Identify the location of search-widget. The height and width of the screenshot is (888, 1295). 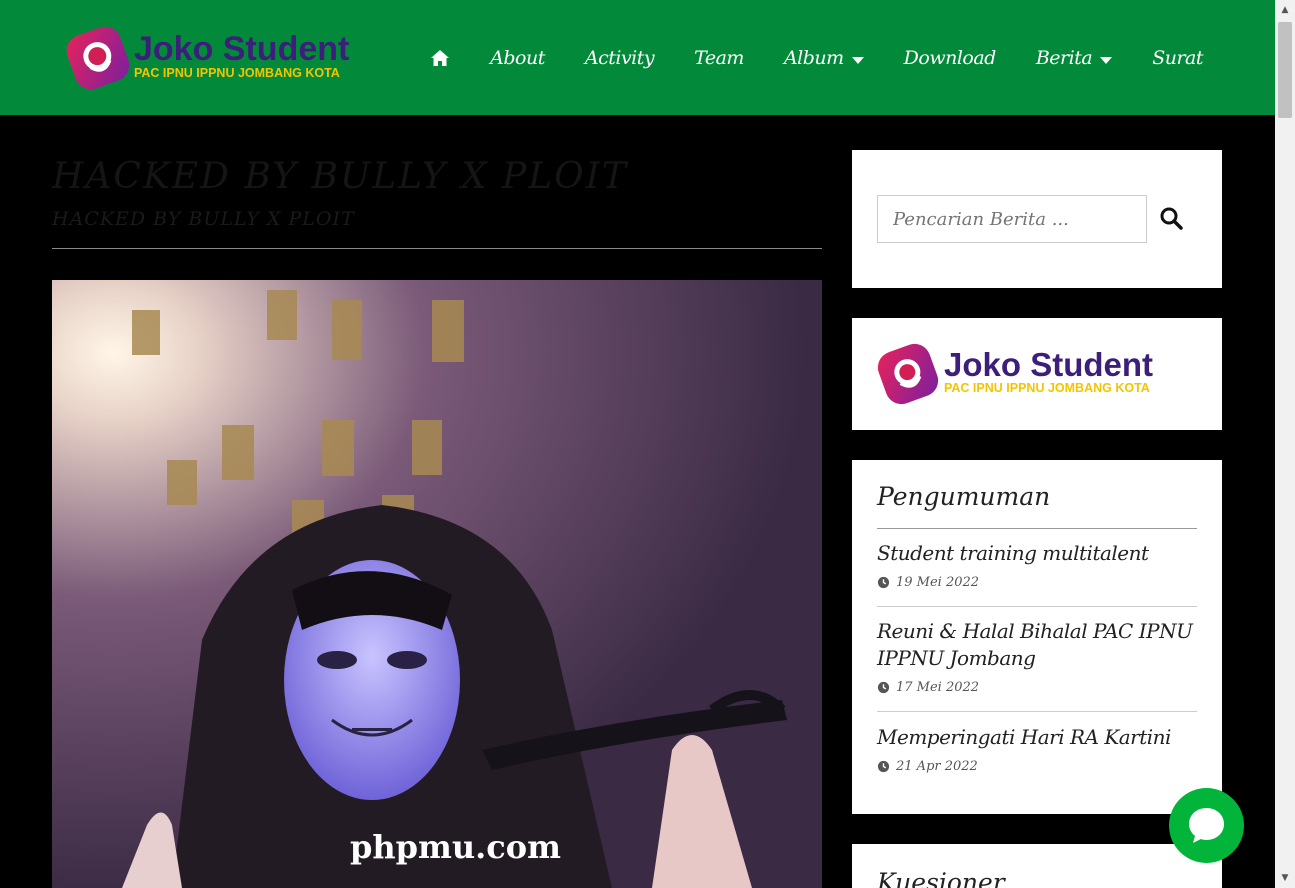
(1037, 219).